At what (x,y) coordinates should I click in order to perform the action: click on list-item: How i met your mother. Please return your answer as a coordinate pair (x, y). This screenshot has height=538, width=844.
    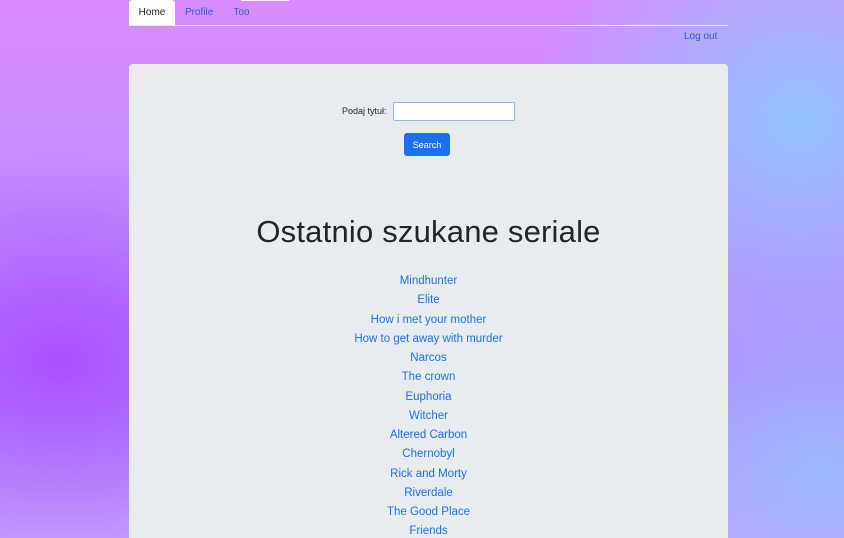
    Looking at the image, I should click on (428, 320).